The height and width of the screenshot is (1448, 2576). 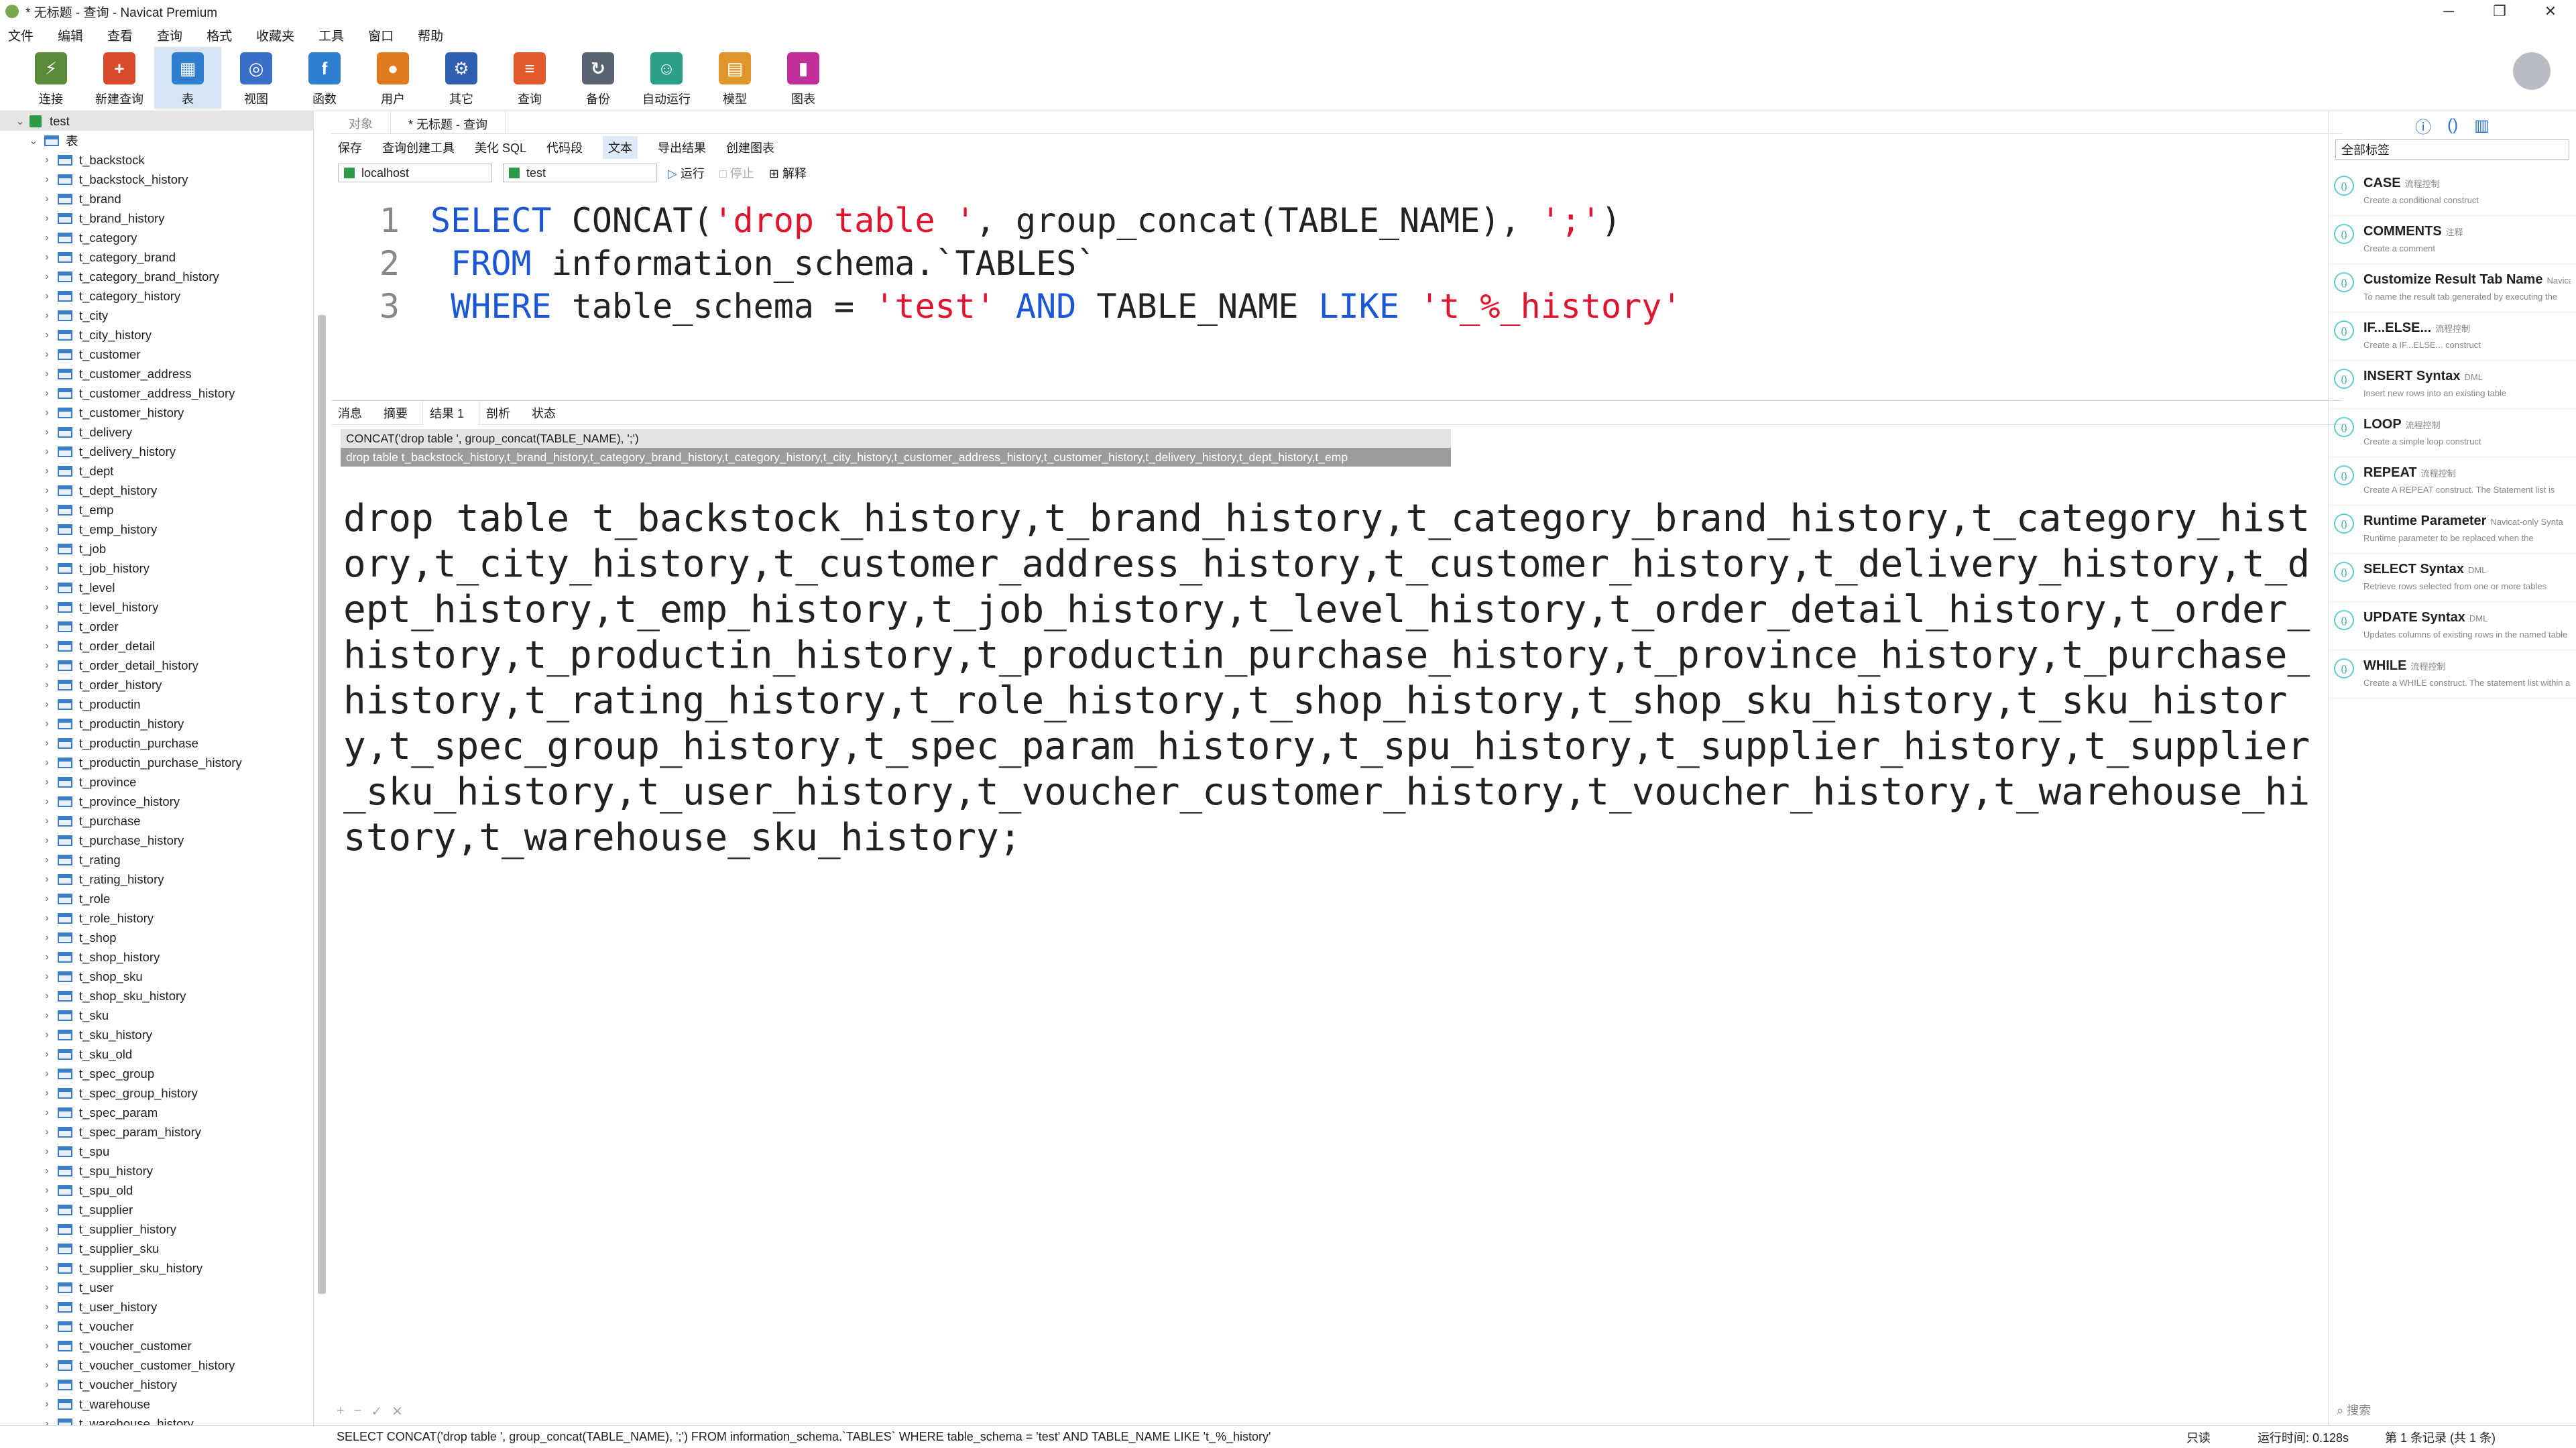 I want to click on tree-table-item: › t_dept, so click(x=156, y=471).